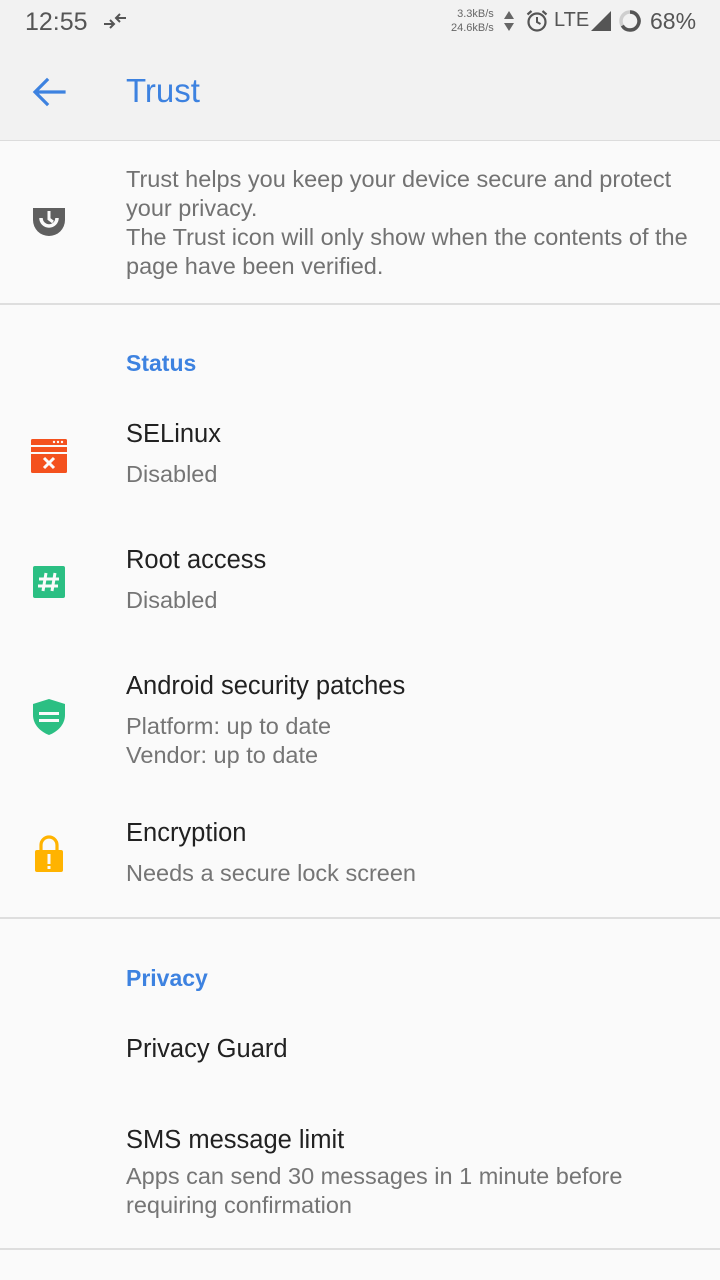 The image size is (720, 1280). What do you see at coordinates (49, 853) in the screenshot?
I see `lock-warning-icon` at bounding box center [49, 853].